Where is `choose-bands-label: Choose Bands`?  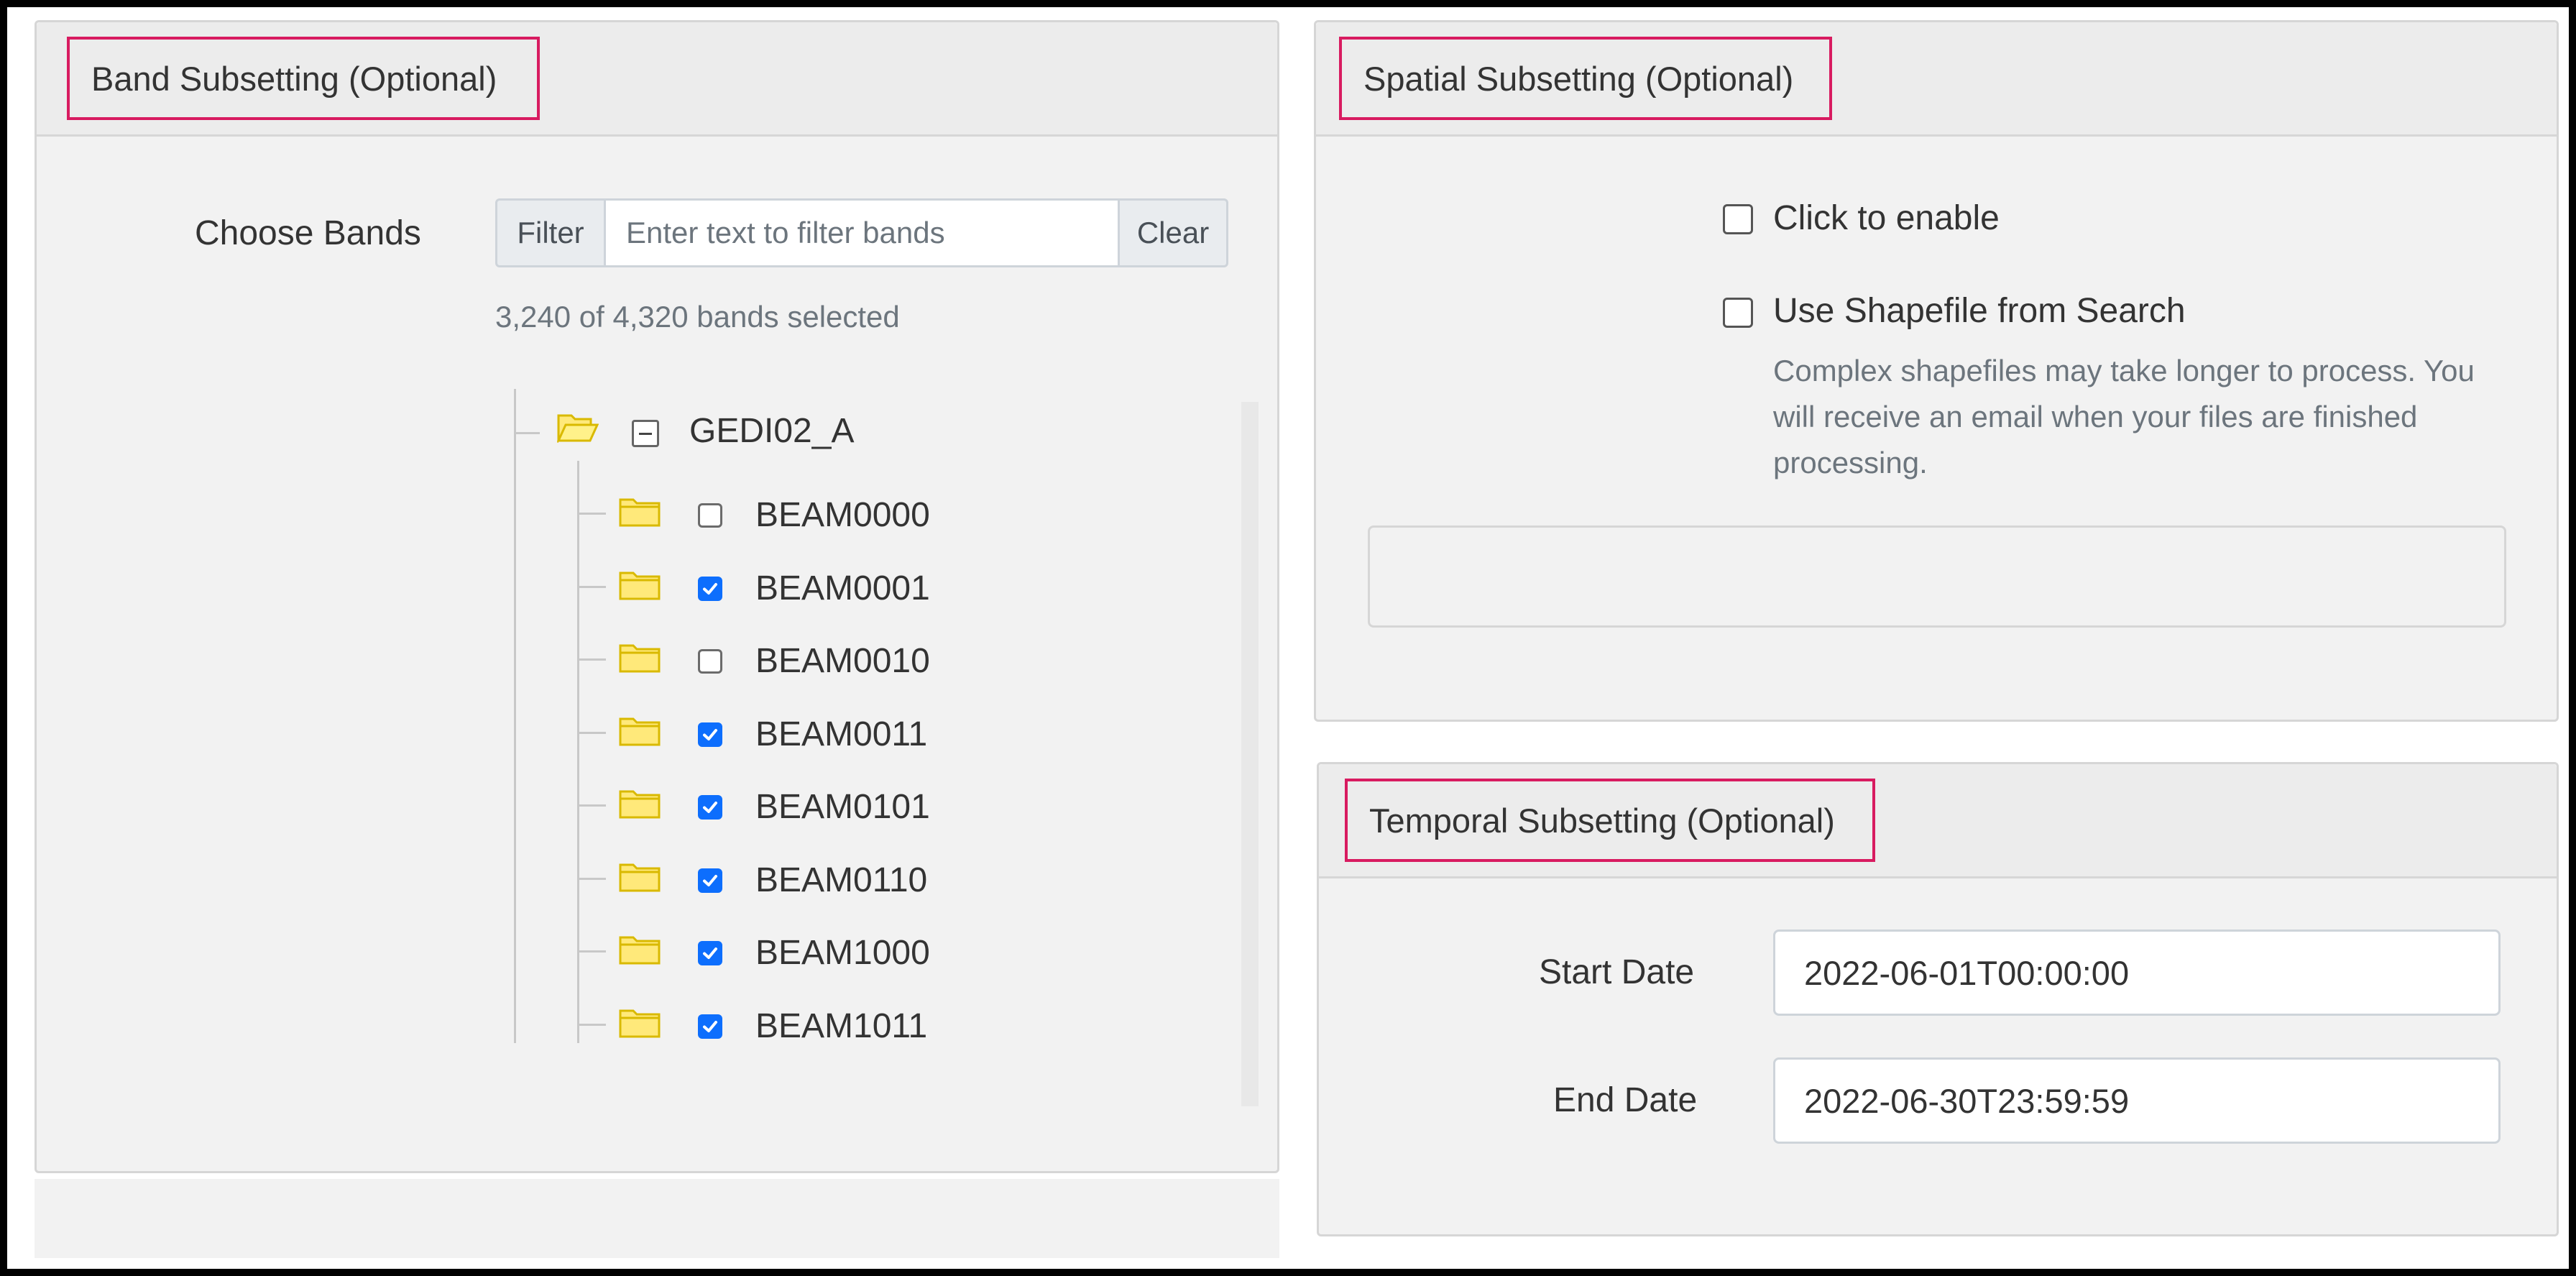
choose-bands-label: Choose Bands is located at coordinates (308, 233).